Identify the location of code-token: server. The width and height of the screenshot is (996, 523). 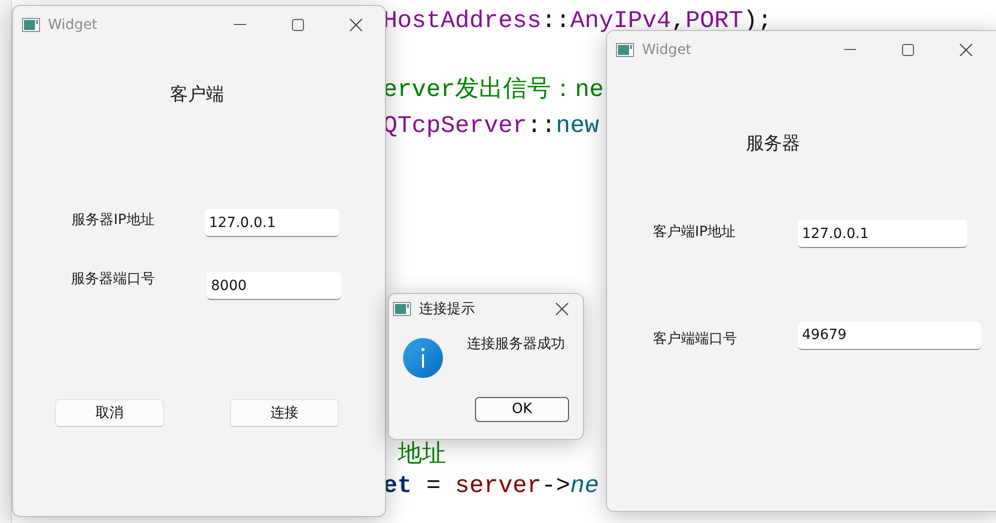
(498, 486).